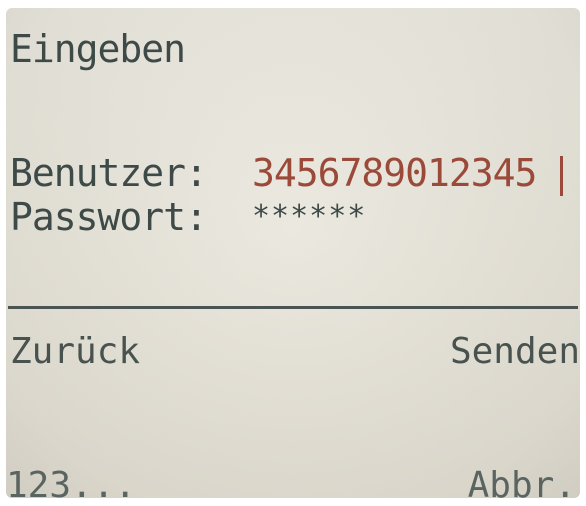  Describe the element at coordinates (293, 307) in the screenshot. I see `softkey-divider` at that location.